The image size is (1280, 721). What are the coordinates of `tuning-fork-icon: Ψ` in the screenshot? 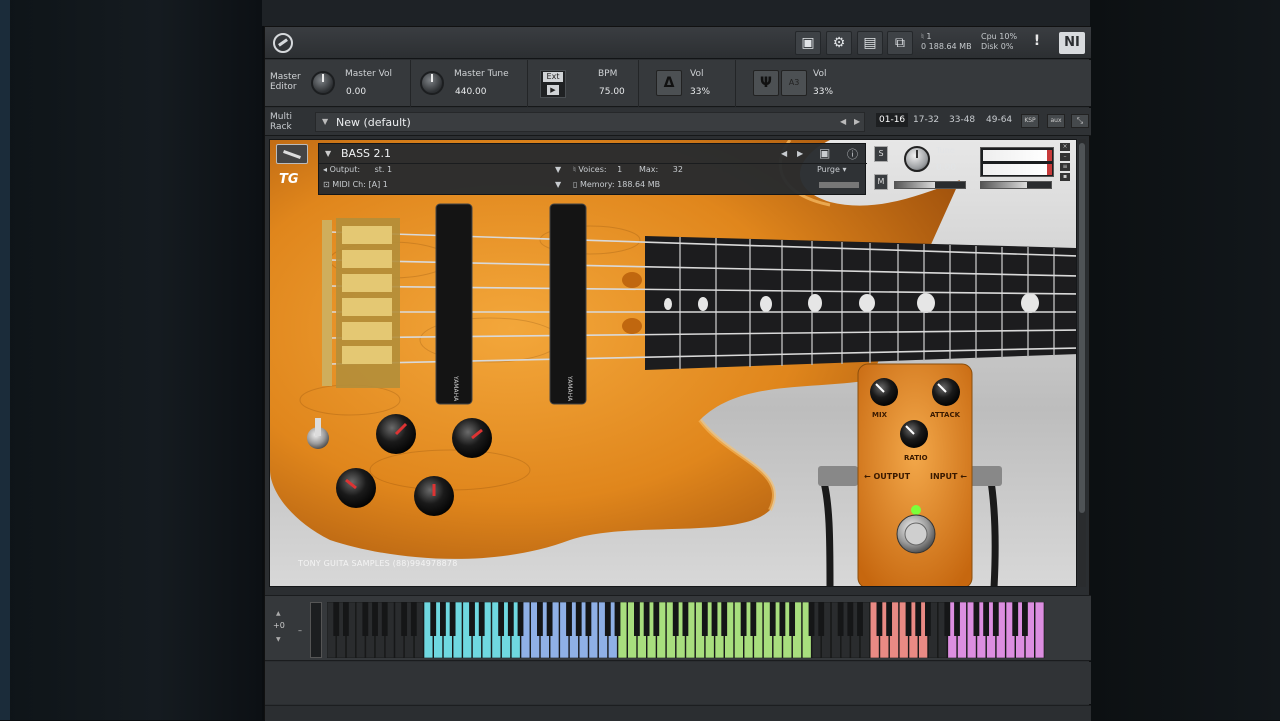 It's located at (766, 83).